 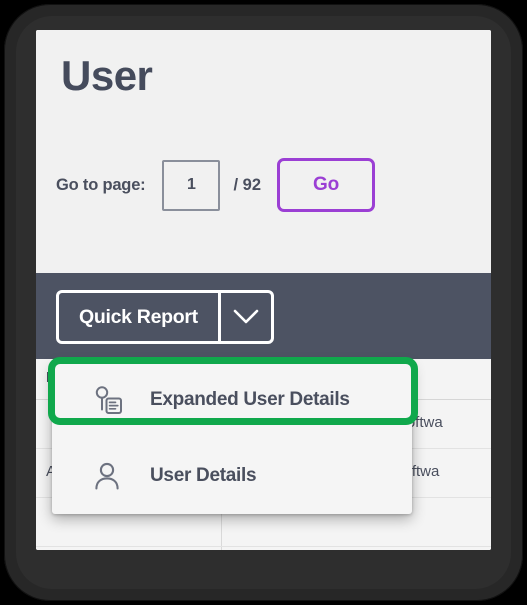 I want to click on go-to-page-label: Go to page:, so click(x=101, y=184).